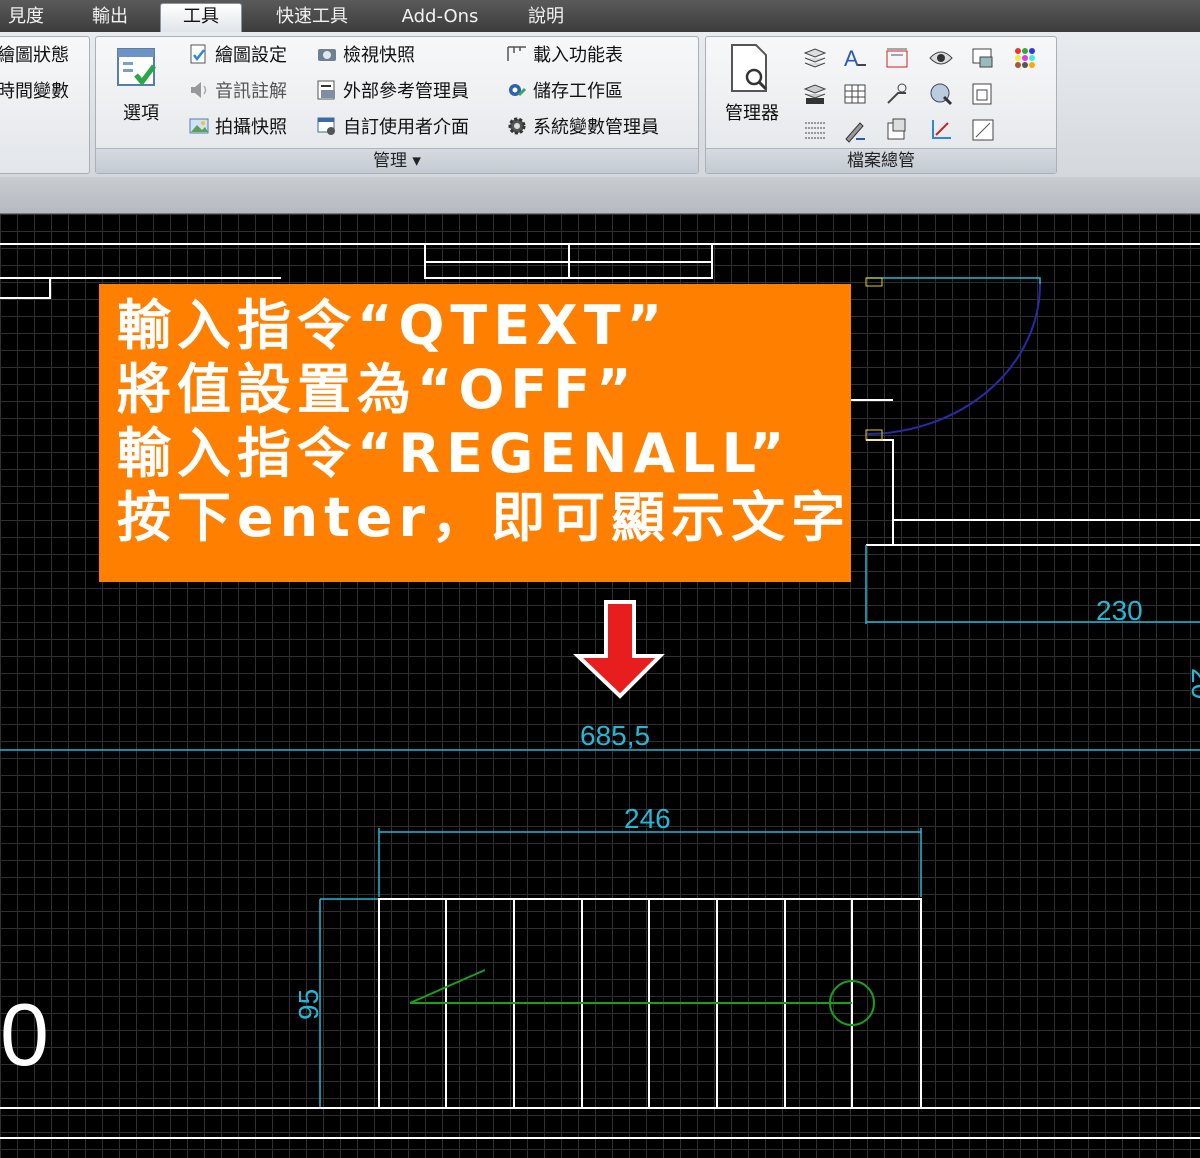  What do you see at coordinates (440, 17) in the screenshot?
I see `tab-add-ons: Add-Ons` at bounding box center [440, 17].